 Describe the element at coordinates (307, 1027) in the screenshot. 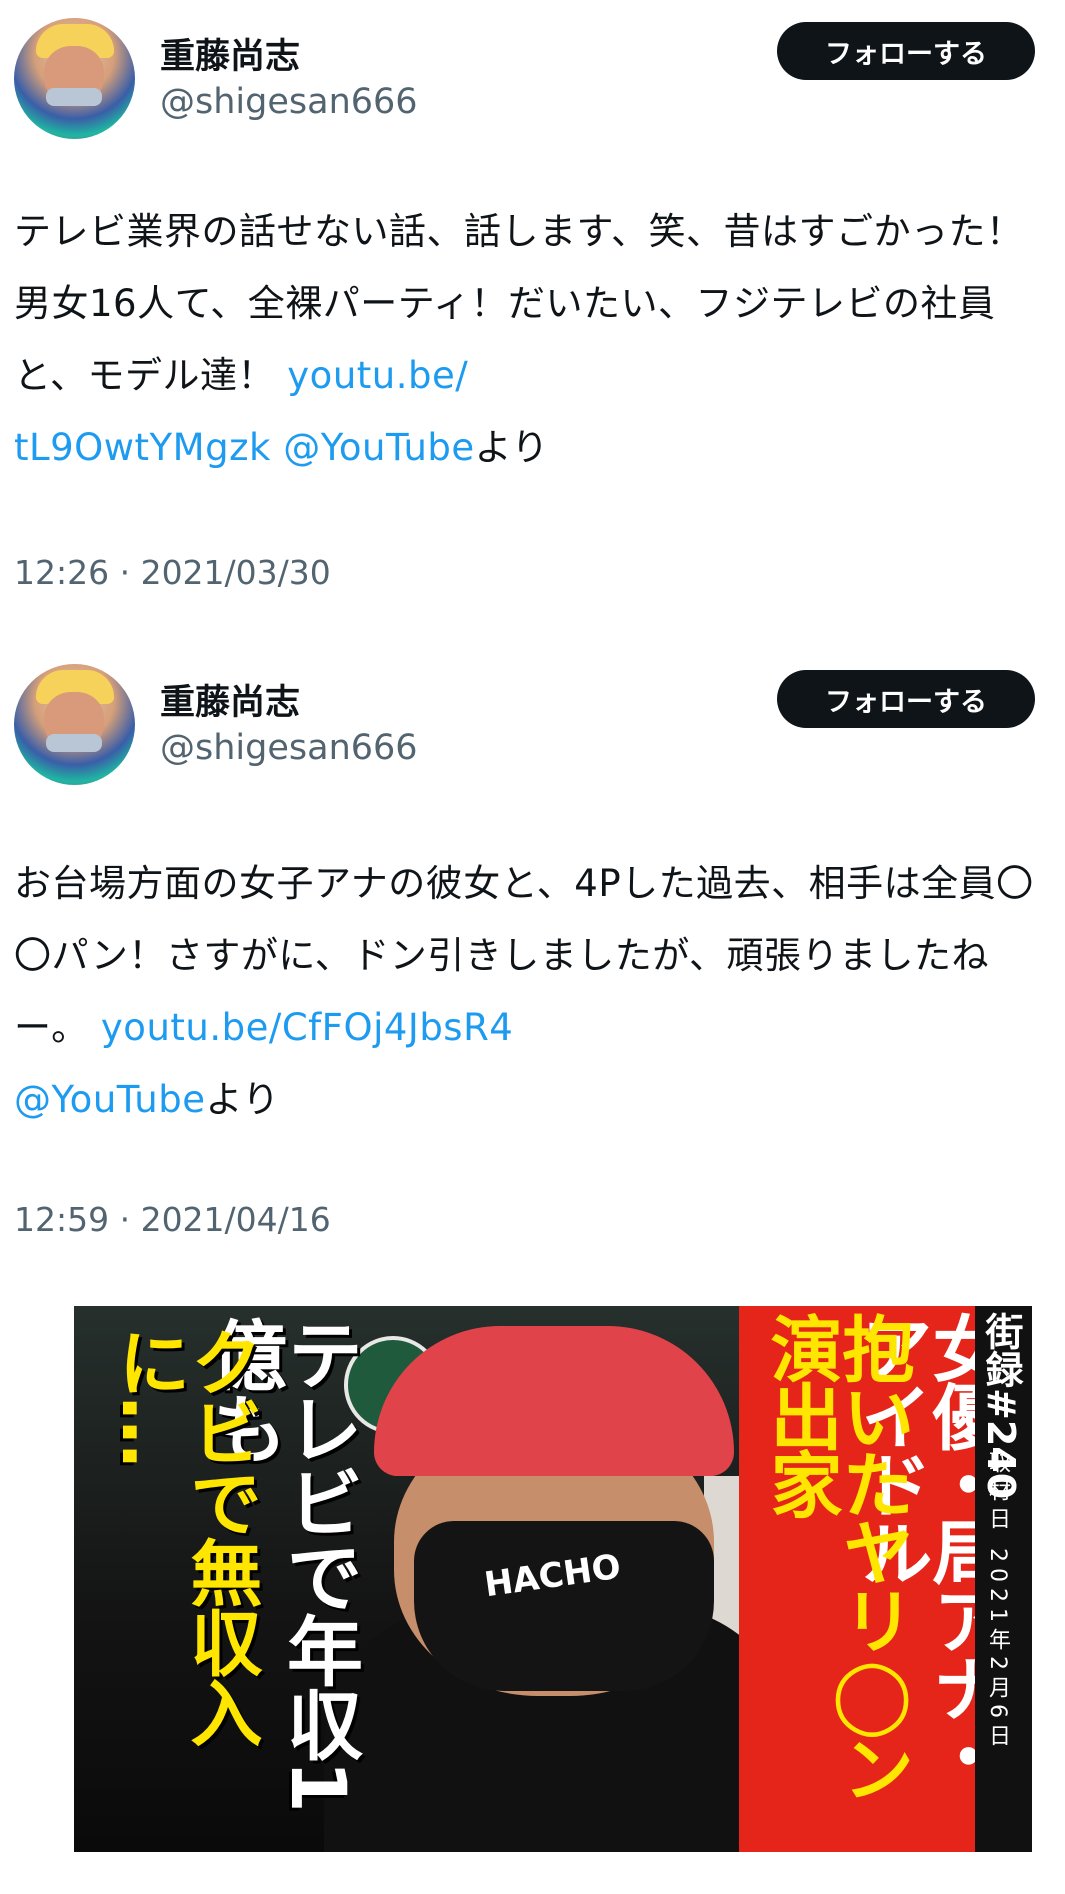

I see `youtube-link: youtu.be/CfFOj4JbsR4` at that location.